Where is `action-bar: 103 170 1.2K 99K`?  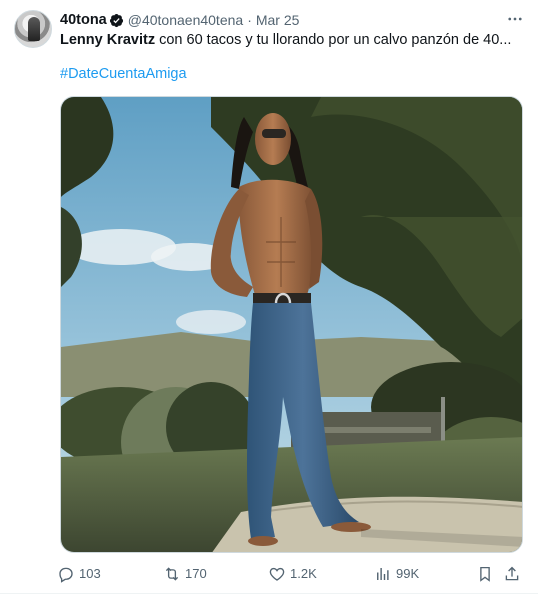
action-bar: 103 170 1.2K 99K is located at coordinates (290, 574).